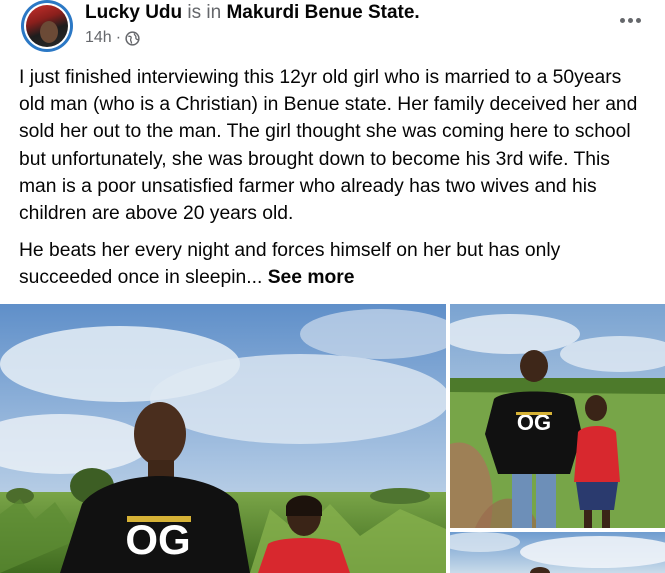 The width and height of the screenshot is (665, 573). I want to click on avatar-ring, so click(47, 26).